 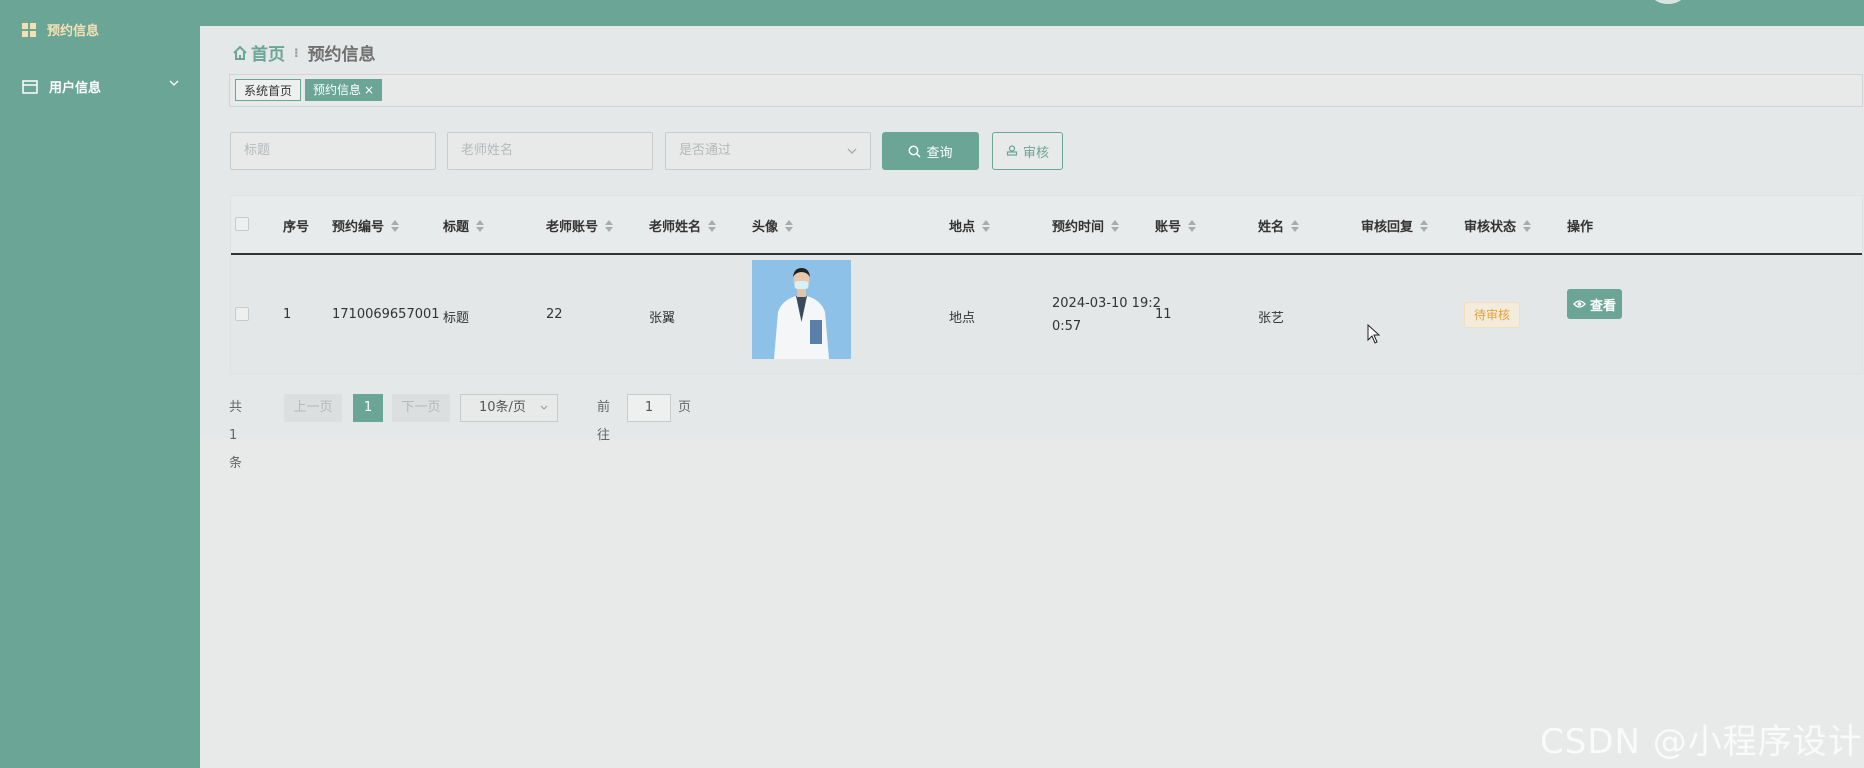 I want to click on page-size-select: 10条/页, so click(x=509, y=408).